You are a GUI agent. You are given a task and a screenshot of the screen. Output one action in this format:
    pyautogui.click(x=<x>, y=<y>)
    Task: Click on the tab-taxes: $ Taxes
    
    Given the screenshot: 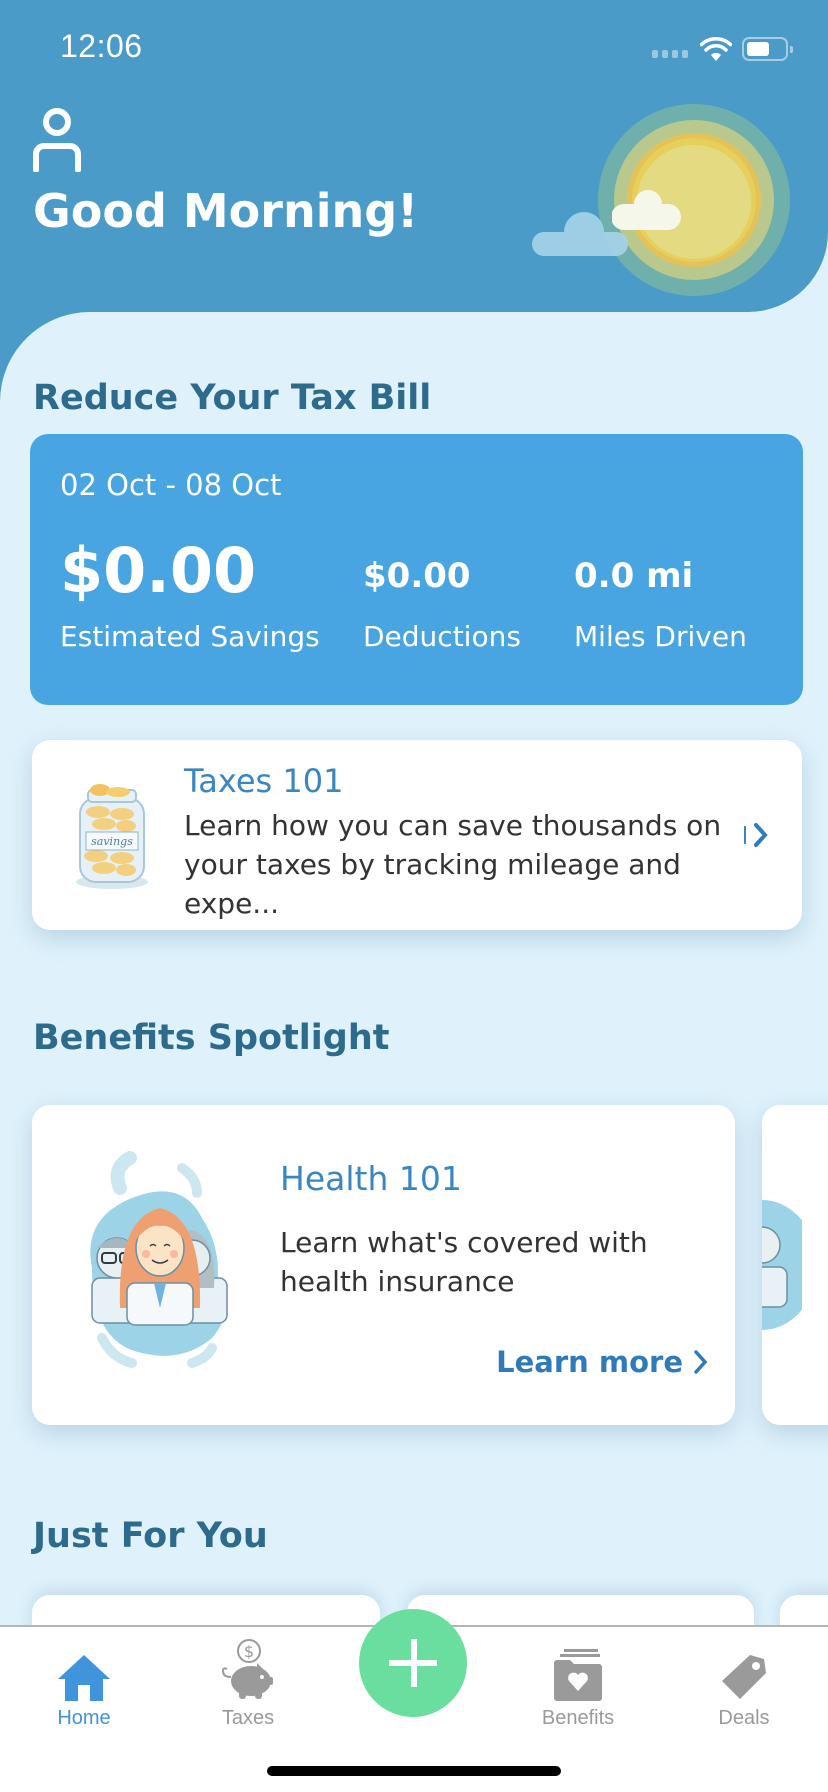 What is the action you would take?
    pyautogui.click(x=248, y=1684)
    